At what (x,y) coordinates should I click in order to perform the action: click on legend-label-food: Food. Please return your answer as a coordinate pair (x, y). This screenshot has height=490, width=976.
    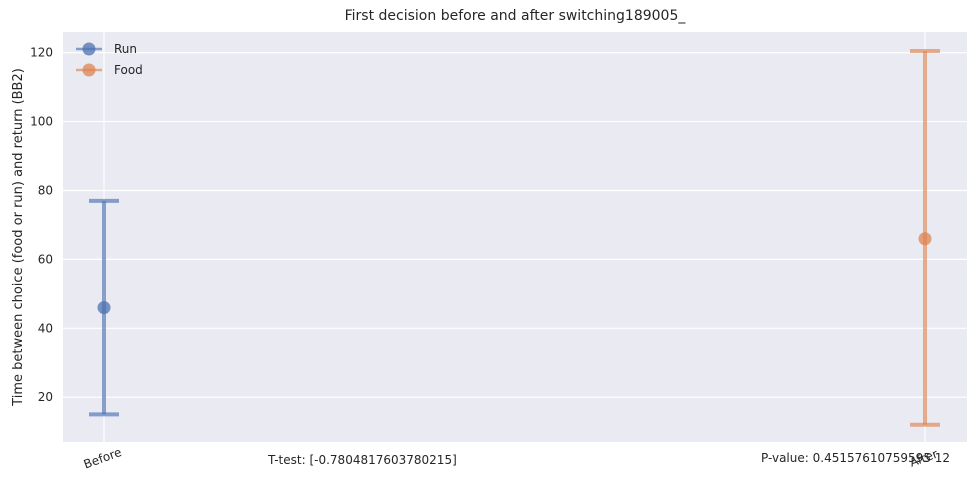
    Looking at the image, I should click on (128, 70).